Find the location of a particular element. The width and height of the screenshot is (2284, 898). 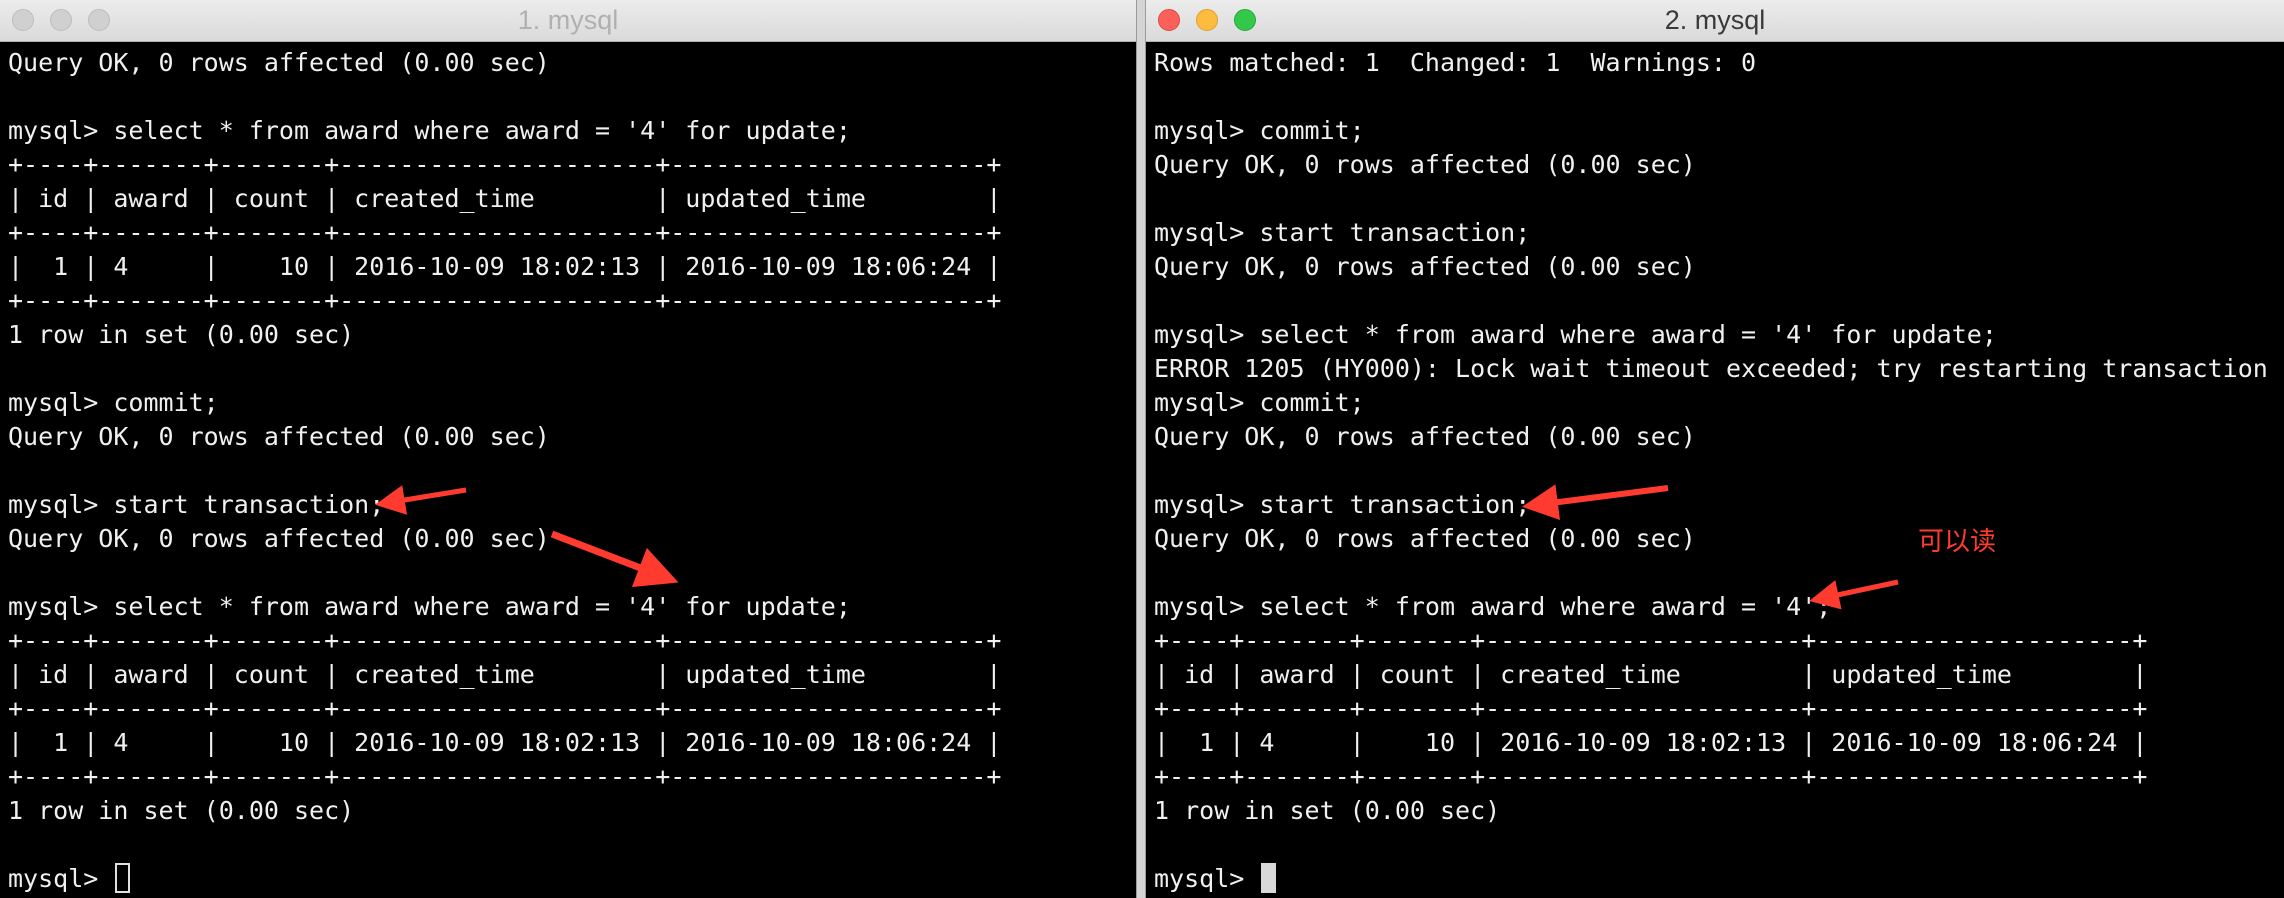

terminal-line: Rows matched: 1 Changed: 1 Warnings: 0 is located at coordinates (1455, 62).